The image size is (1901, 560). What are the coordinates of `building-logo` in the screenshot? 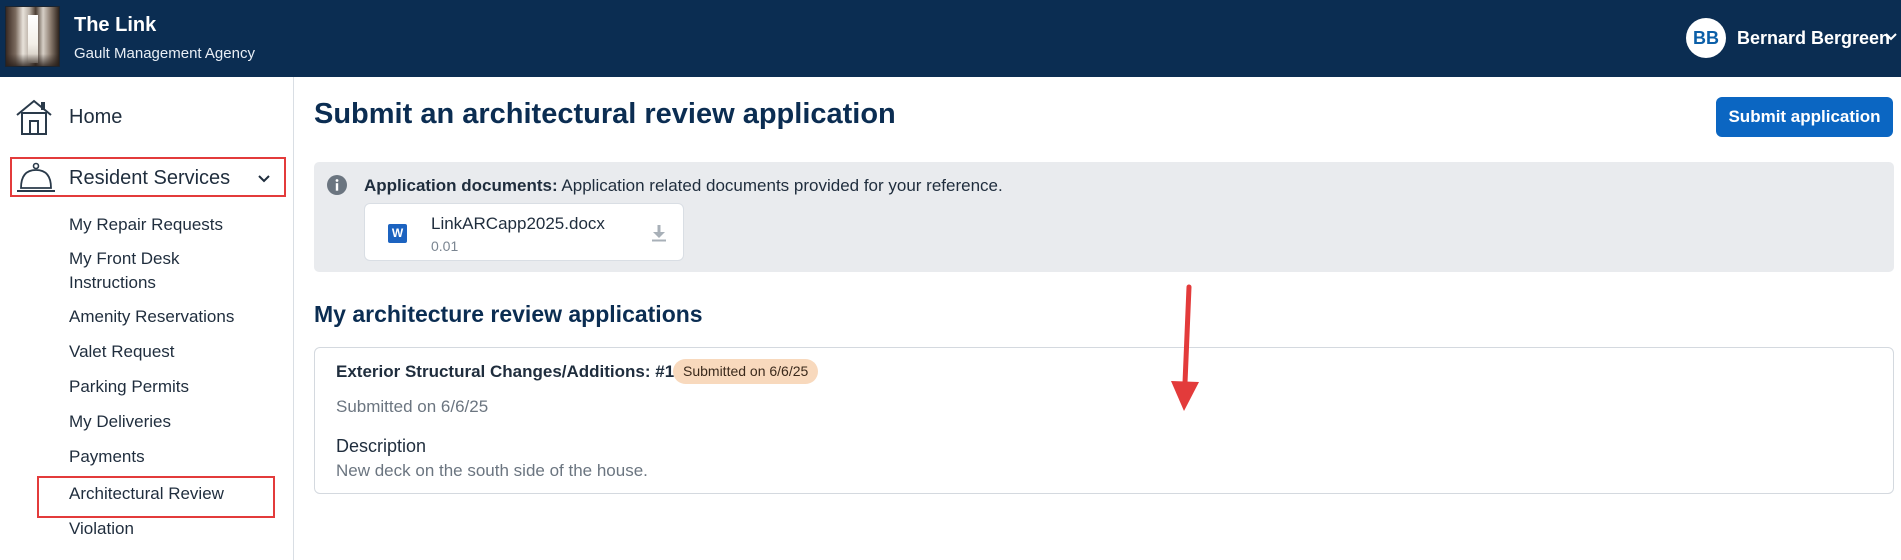 It's located at (32, 36).